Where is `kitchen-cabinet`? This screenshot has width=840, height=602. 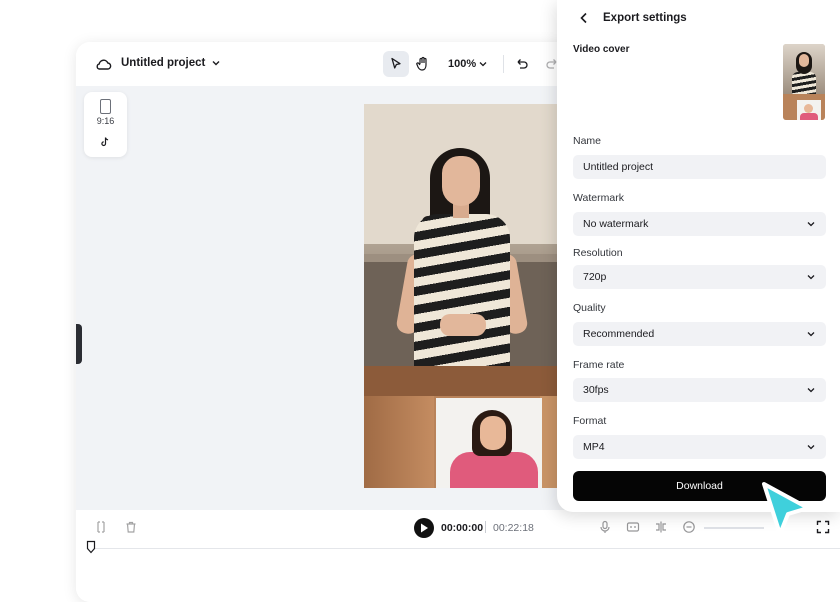
kitchen-cabinet is located at coordinates (394, 174).